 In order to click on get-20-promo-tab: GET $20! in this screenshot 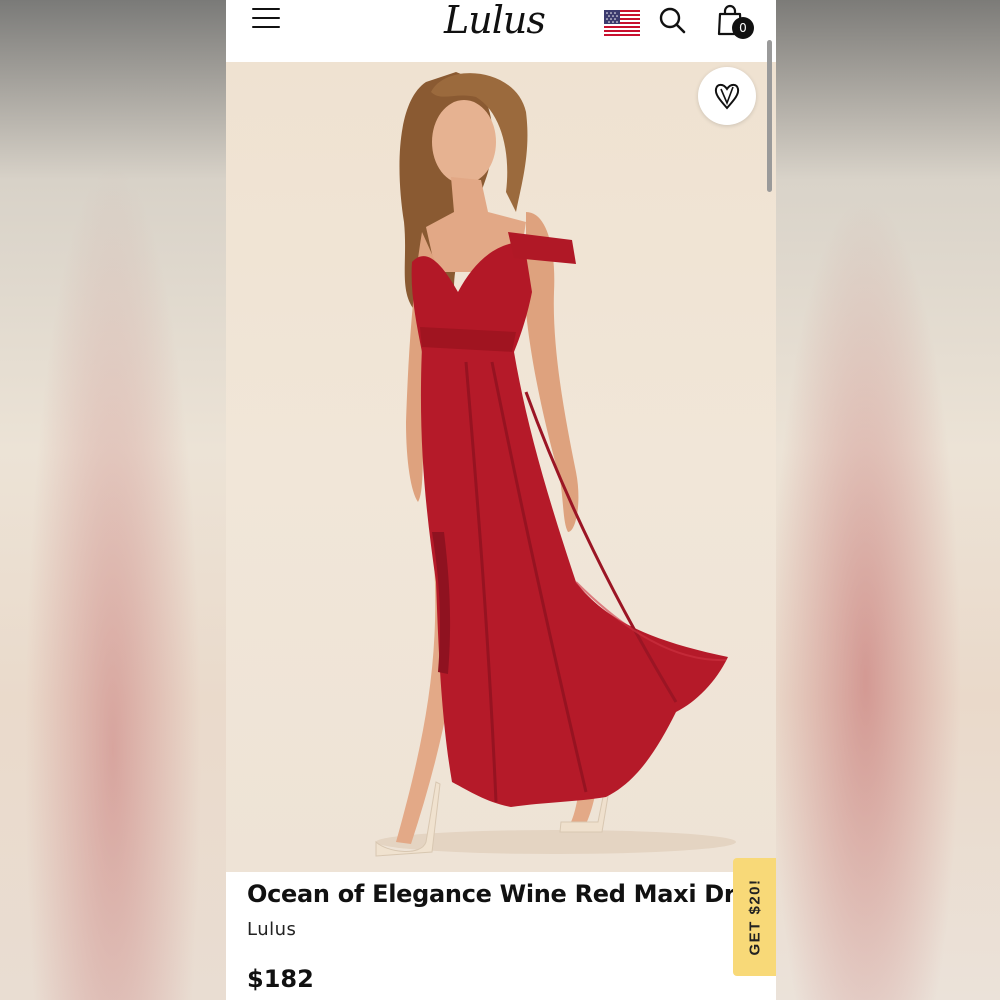, I will do `click(754, 917)`.